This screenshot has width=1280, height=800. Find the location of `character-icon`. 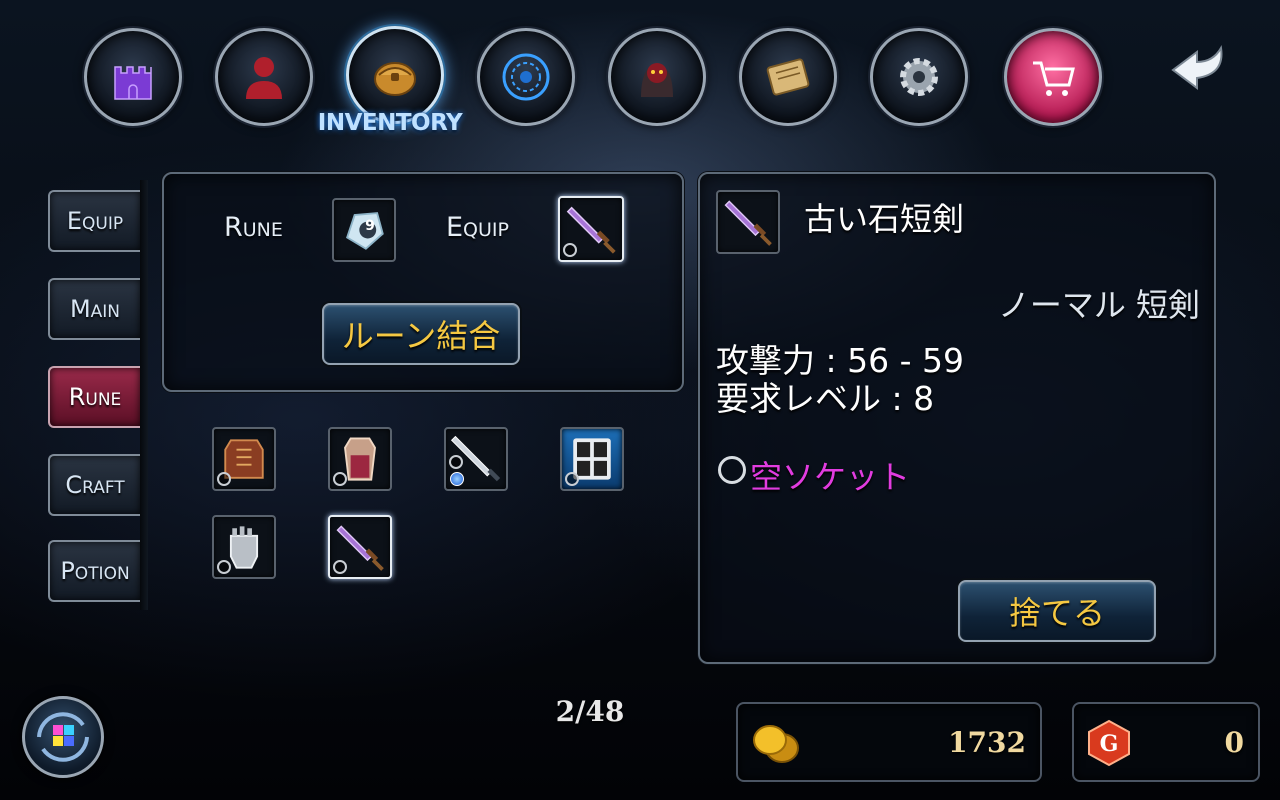

character-icon is located at coordinates (264, 78).